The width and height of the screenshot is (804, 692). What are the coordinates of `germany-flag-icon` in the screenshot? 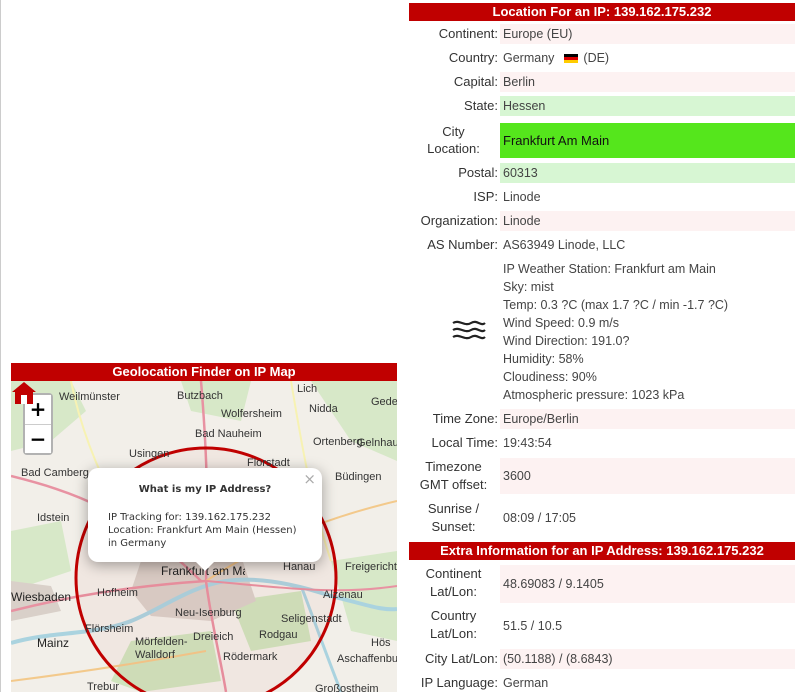 It's located at (571, 58).